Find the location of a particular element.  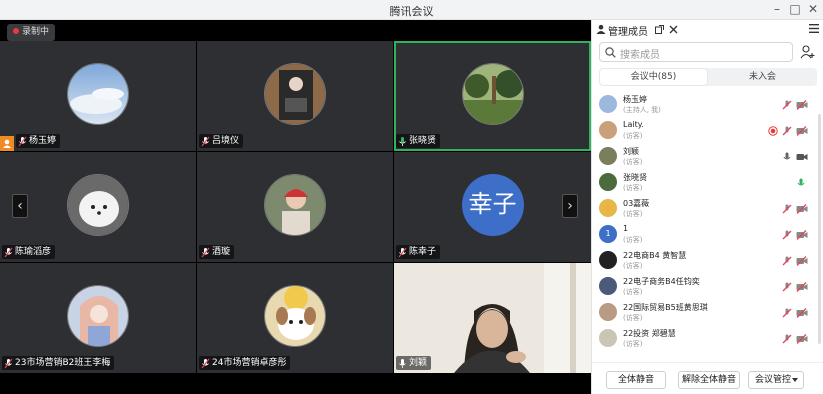

list-item: 03嘉薇 (访客) is located at coordinates (707, 209).